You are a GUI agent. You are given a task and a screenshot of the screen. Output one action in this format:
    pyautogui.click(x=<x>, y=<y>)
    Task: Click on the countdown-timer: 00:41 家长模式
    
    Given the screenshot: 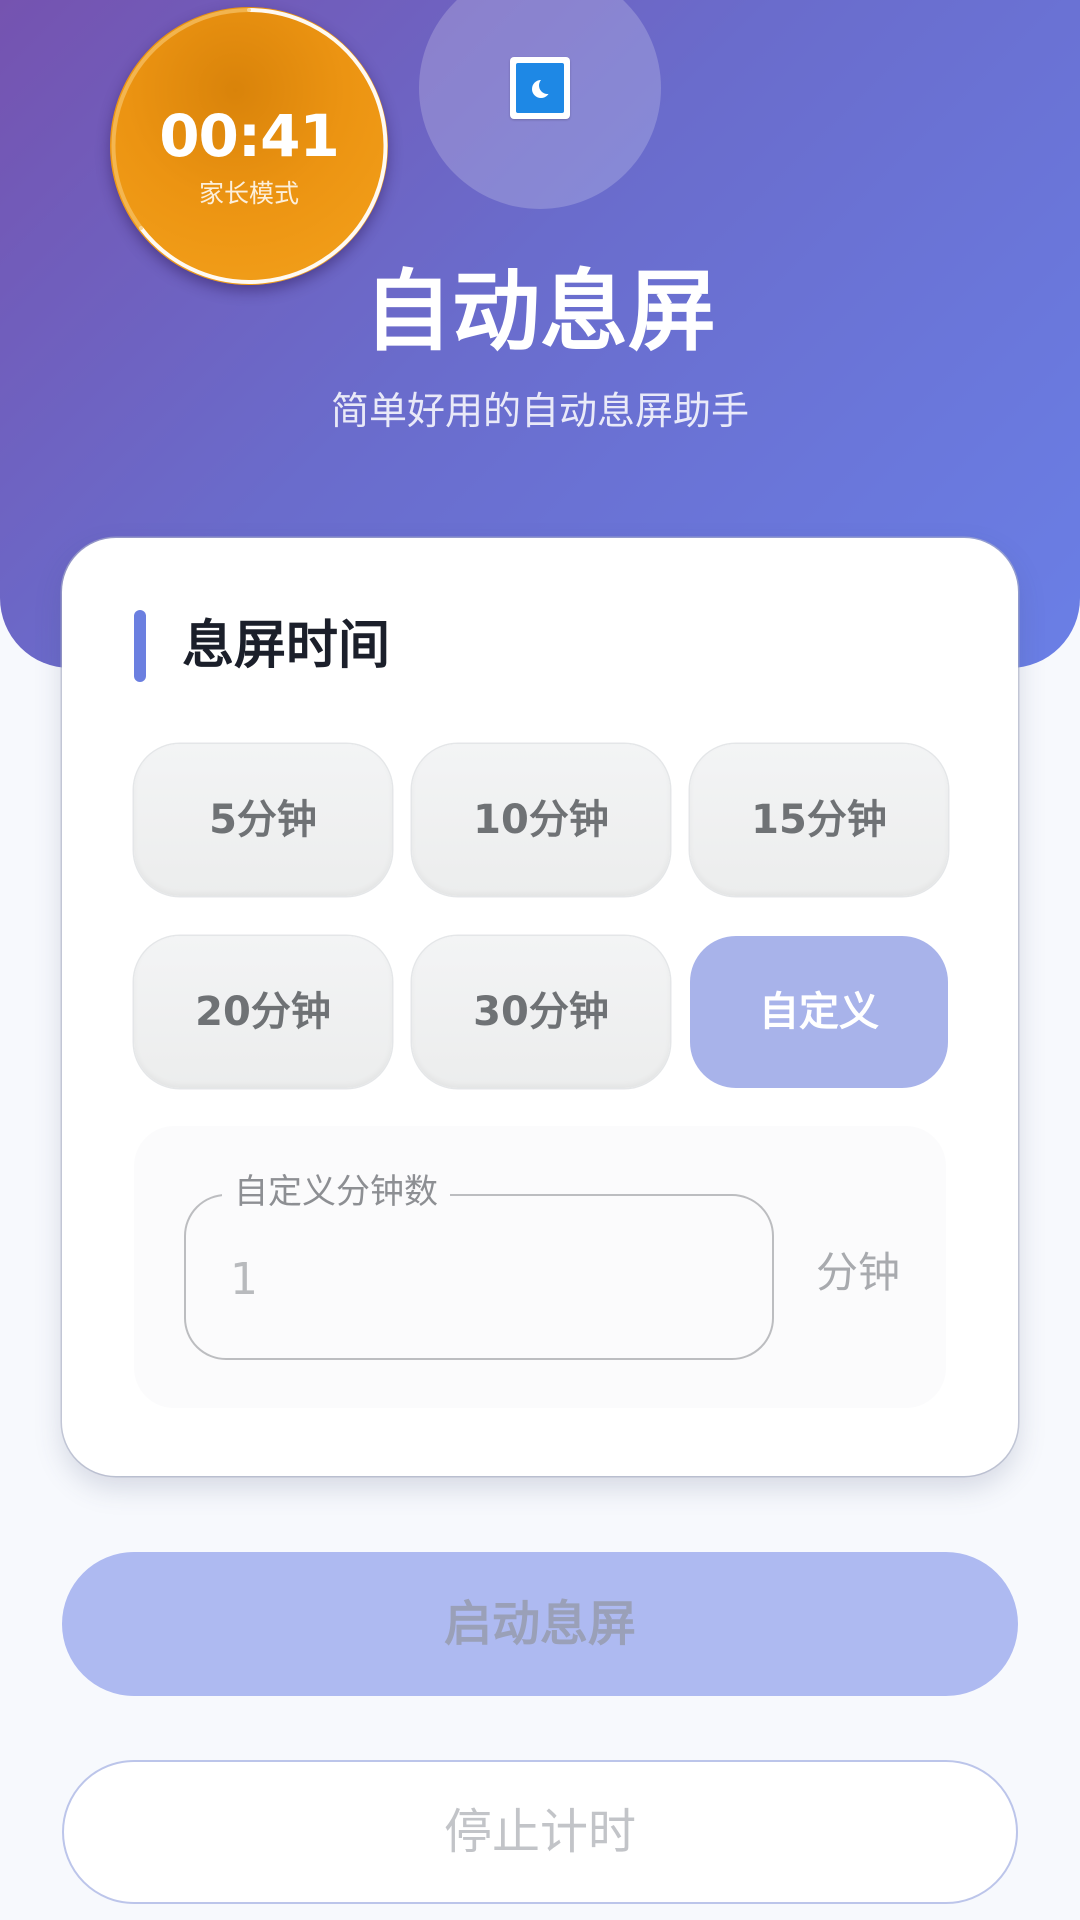 What is the action you would take?
    pyautogui.click(x=249, y=146)
    